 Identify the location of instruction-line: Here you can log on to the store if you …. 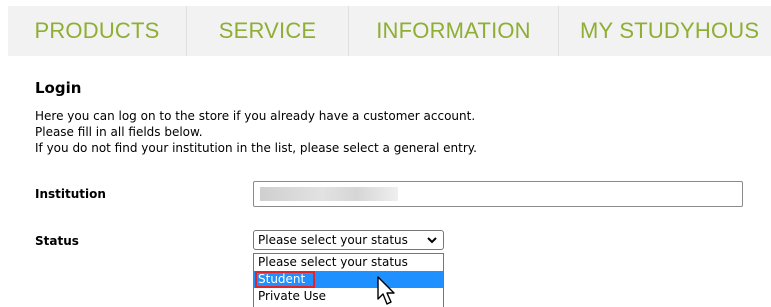
(255, 116).